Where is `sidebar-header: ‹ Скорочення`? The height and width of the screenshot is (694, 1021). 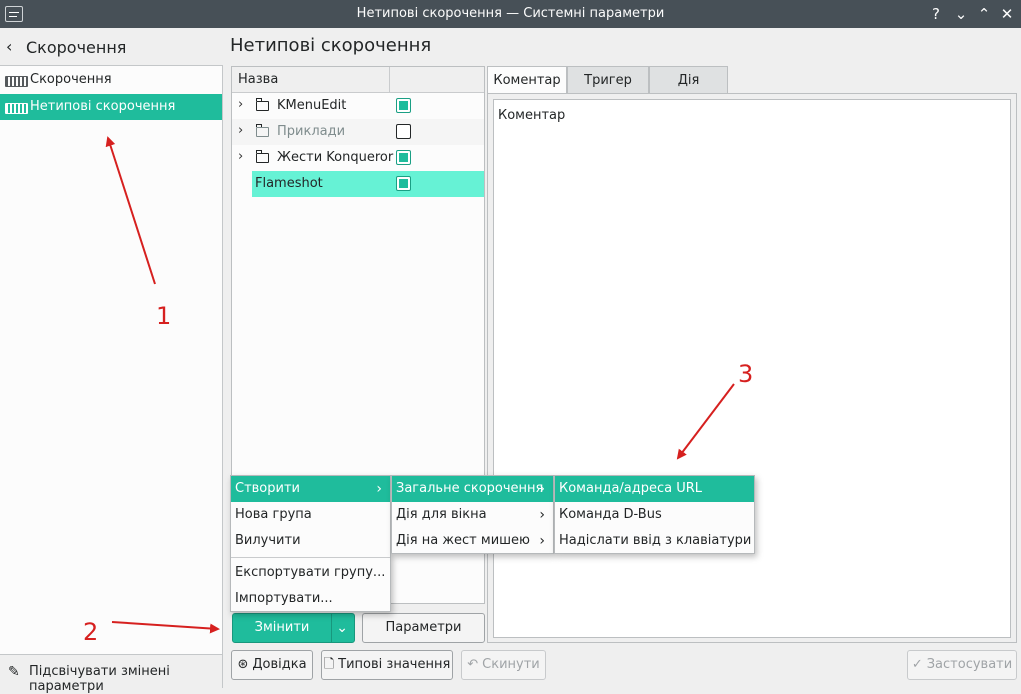 sidebar-header: ‹ Скорочення is located at coordinates (111, 47).